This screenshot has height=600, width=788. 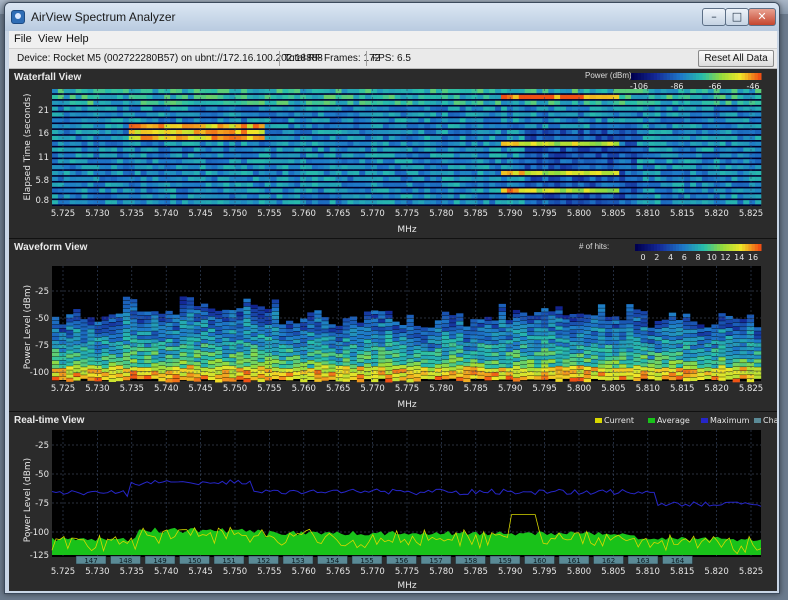 What do you see at coordinates (23, 39) in the screenshot?
I see `menu-file: File` at bounding box center [23, 39].